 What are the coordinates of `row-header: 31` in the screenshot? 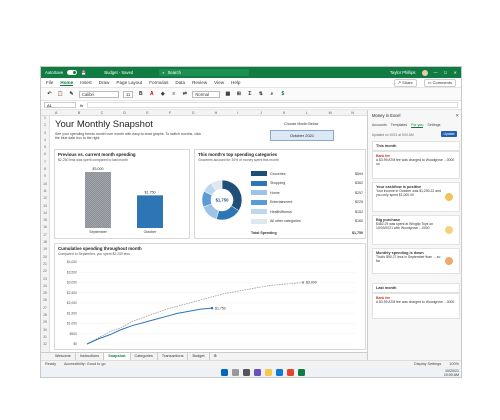 It's located at (45, 338).